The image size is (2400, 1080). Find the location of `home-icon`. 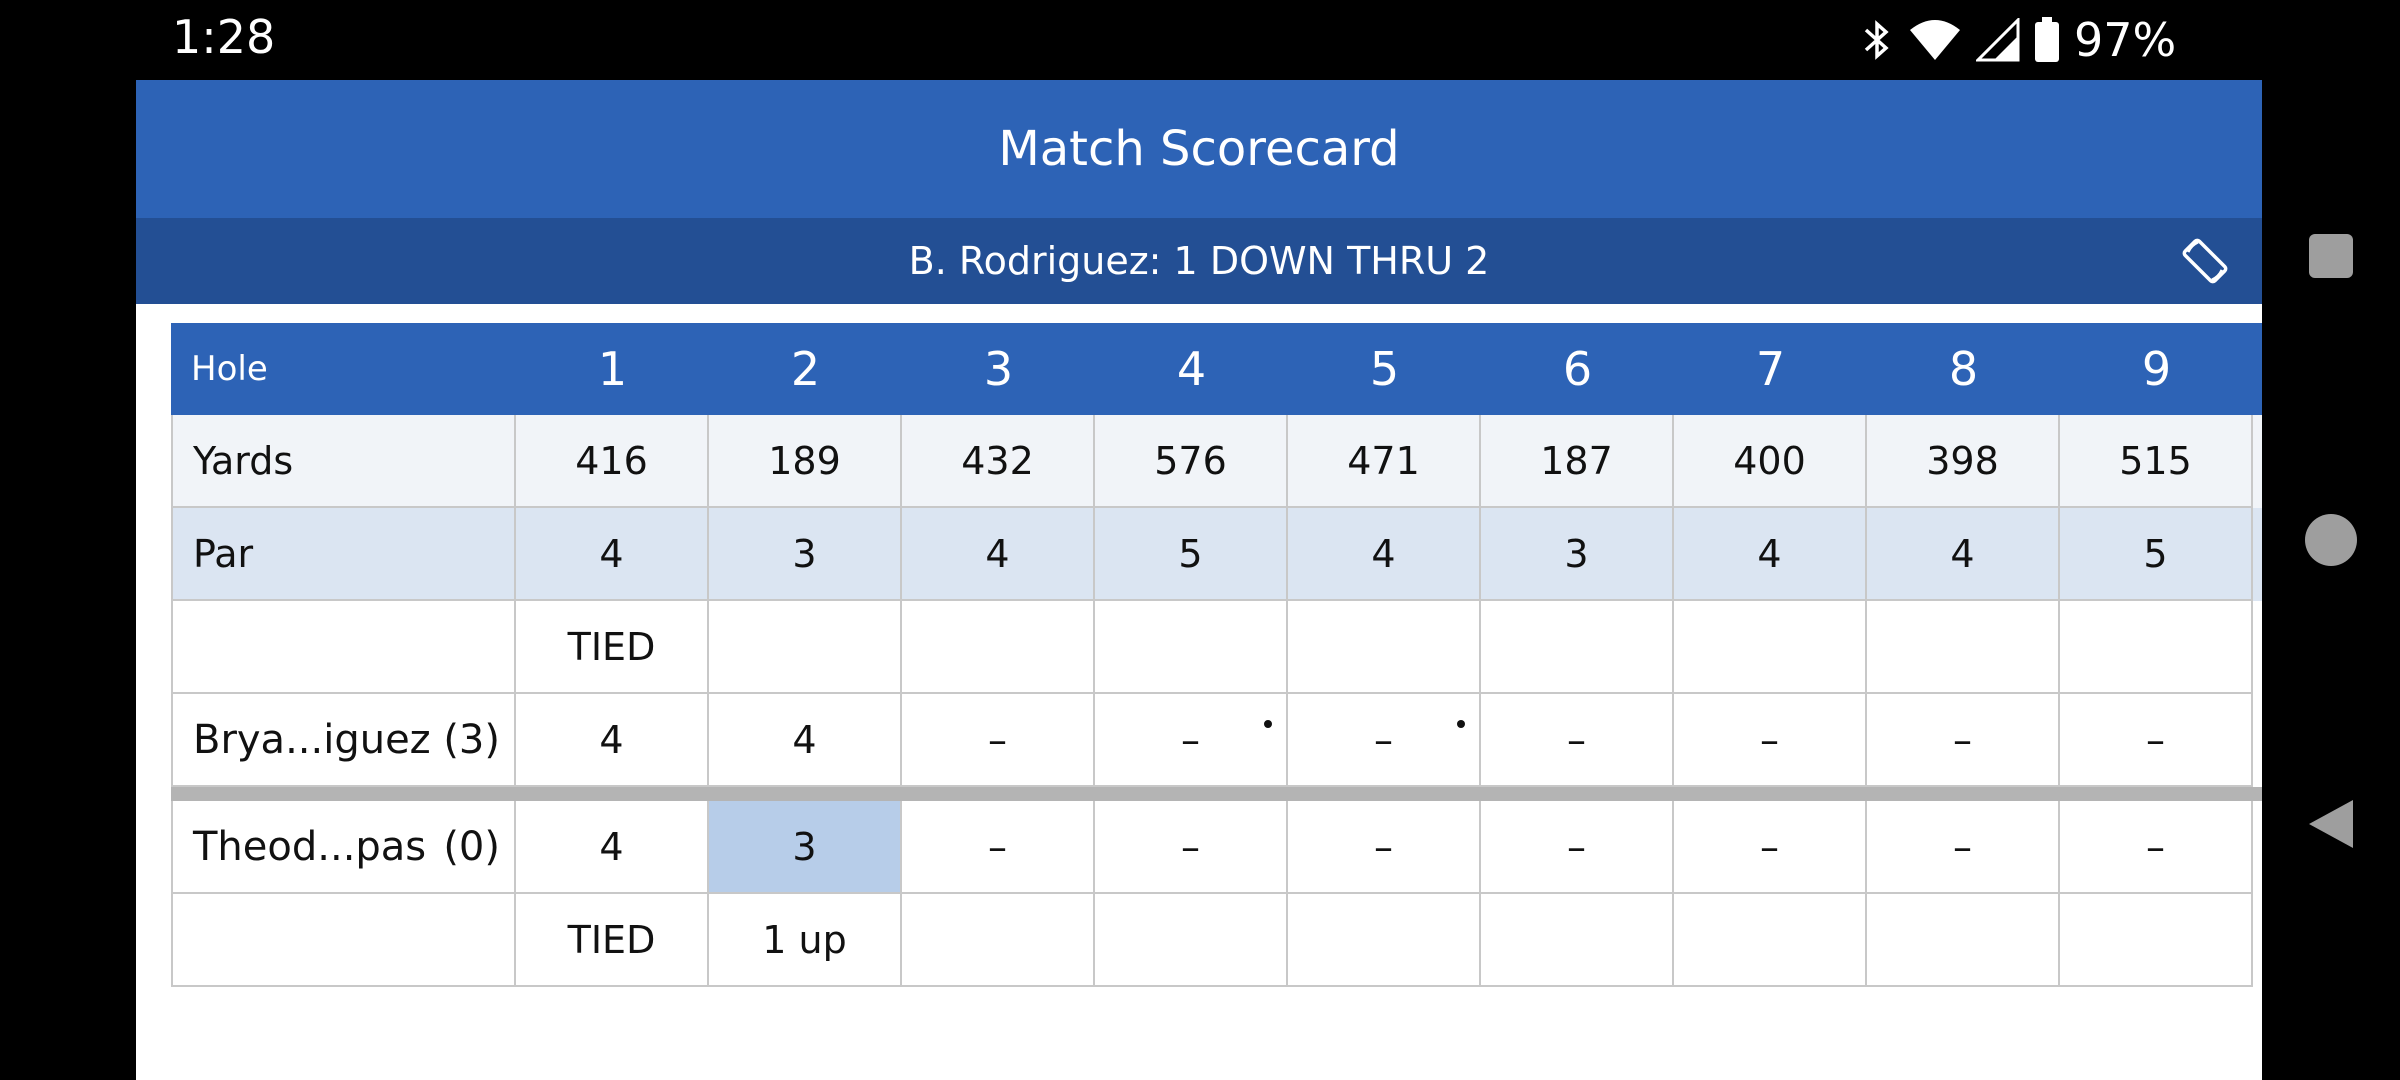

home-icon is located at coordinates (2331, 540).